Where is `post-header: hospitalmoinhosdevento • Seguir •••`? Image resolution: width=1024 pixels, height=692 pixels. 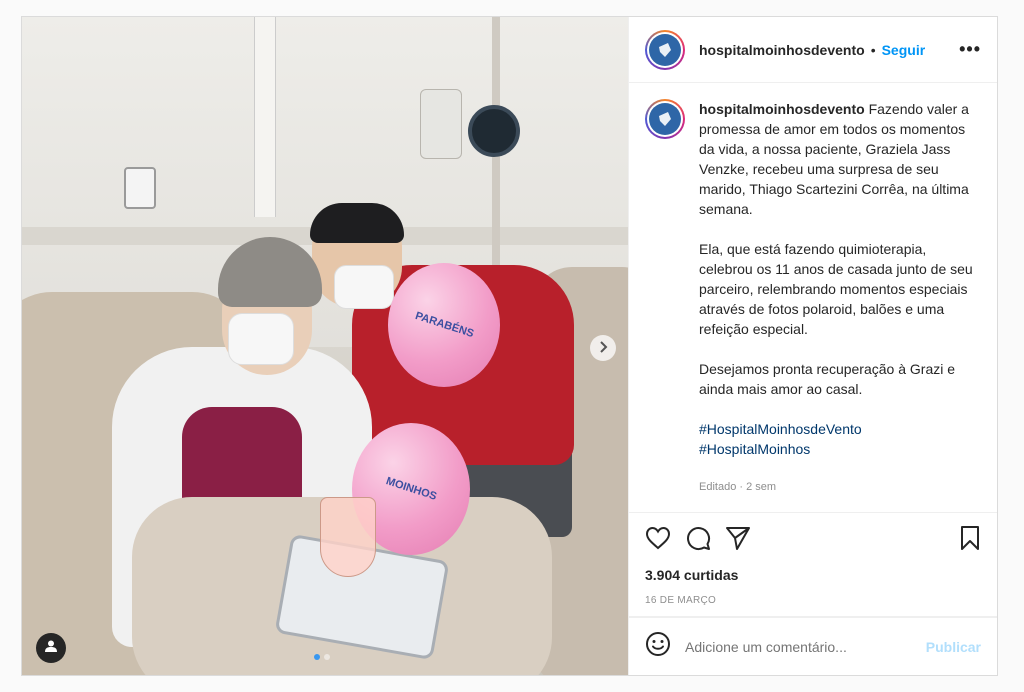
post-header: hospitalmoinhosdevento • Seguir ••• is located at coordinates (813, 50).